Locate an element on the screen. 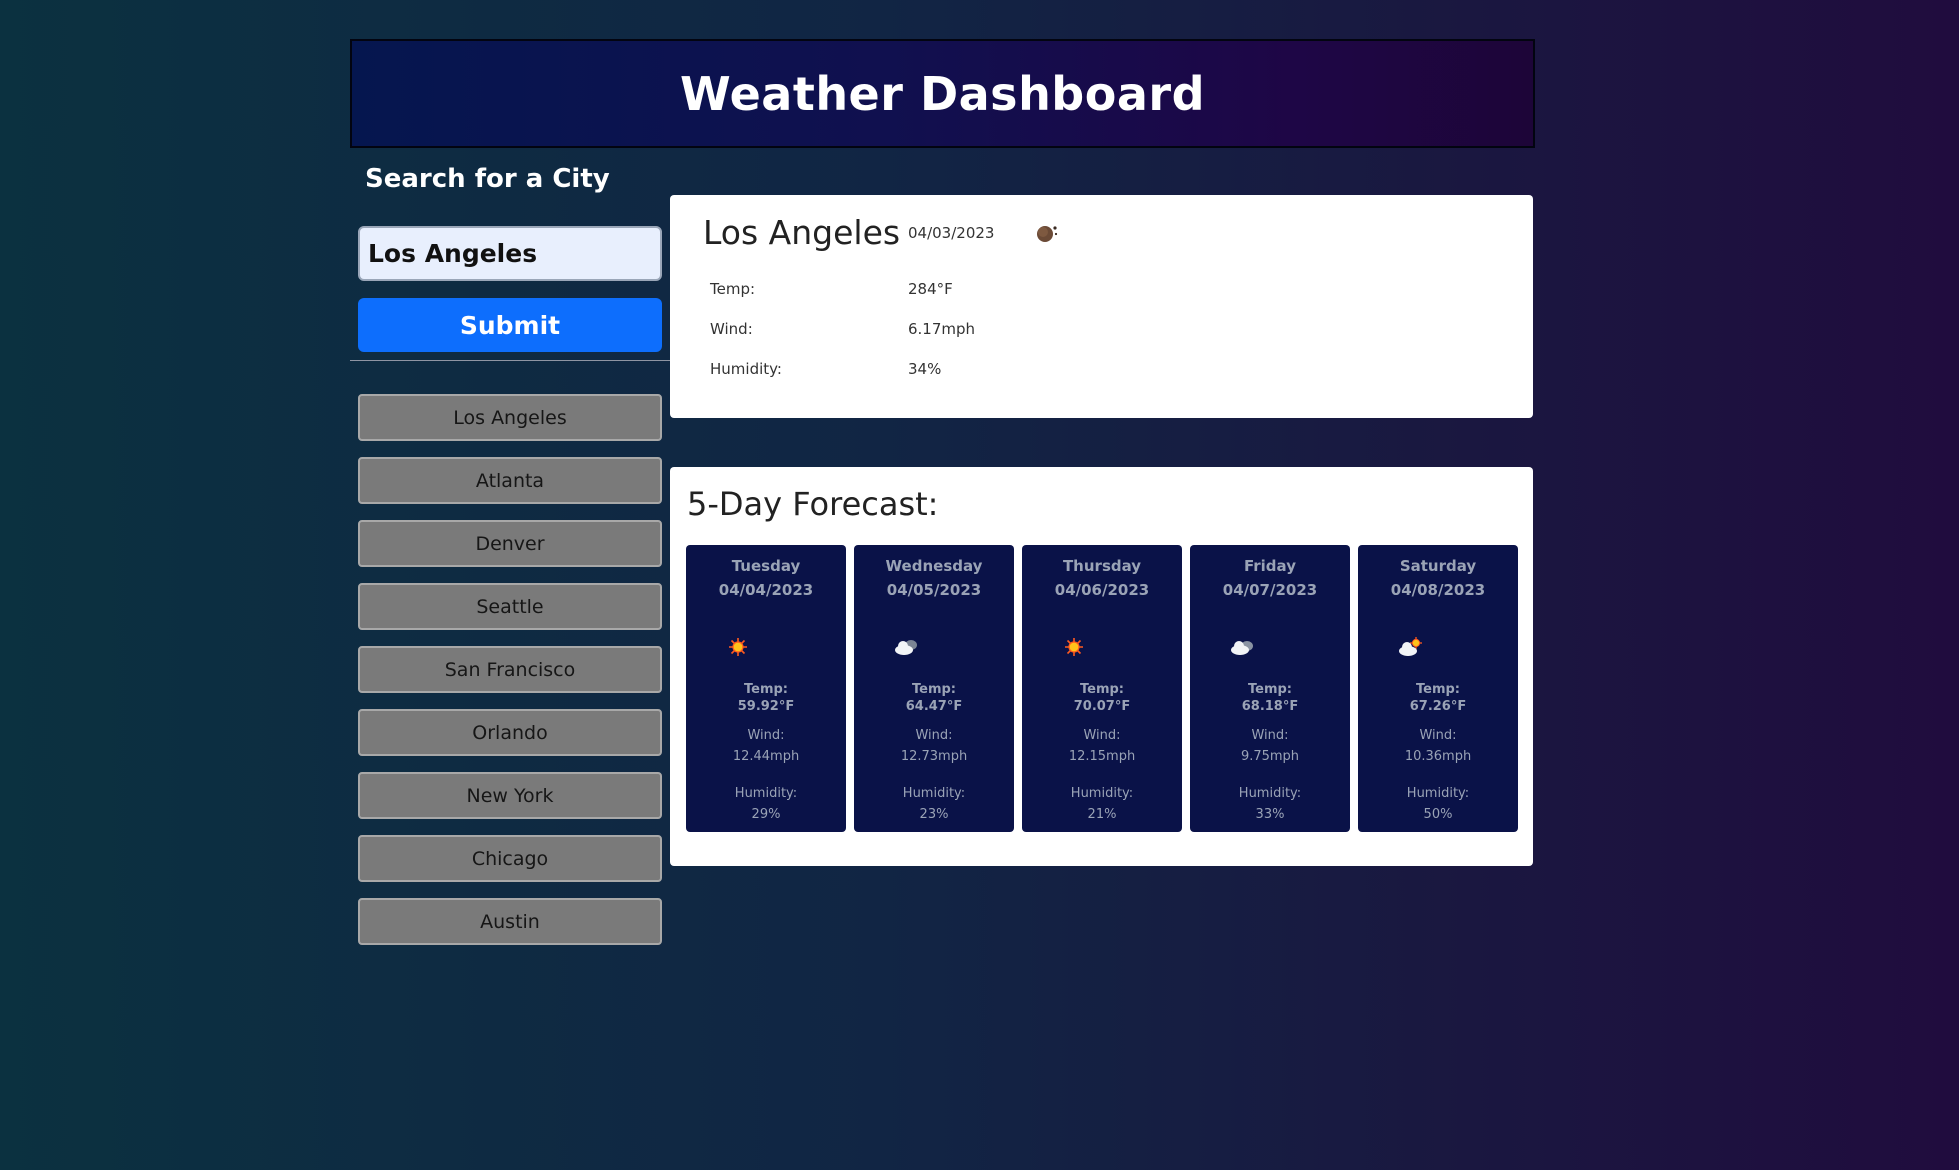 The height and width of the screenshot is (1170, 1959). forecast-day-date: 04/06/2023 is located at coordinates (1102, 590).